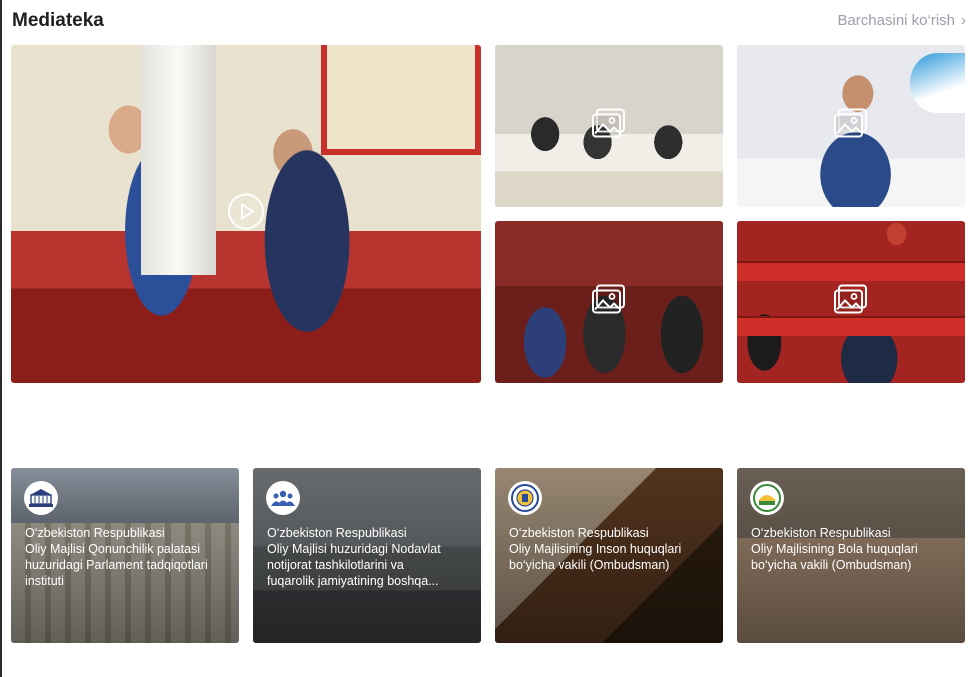  Describe the element at coordinates (354, 549) in the screenshot. I see `card-line: Oliy Majlisi huzuridagi Nodavlat` at that location.